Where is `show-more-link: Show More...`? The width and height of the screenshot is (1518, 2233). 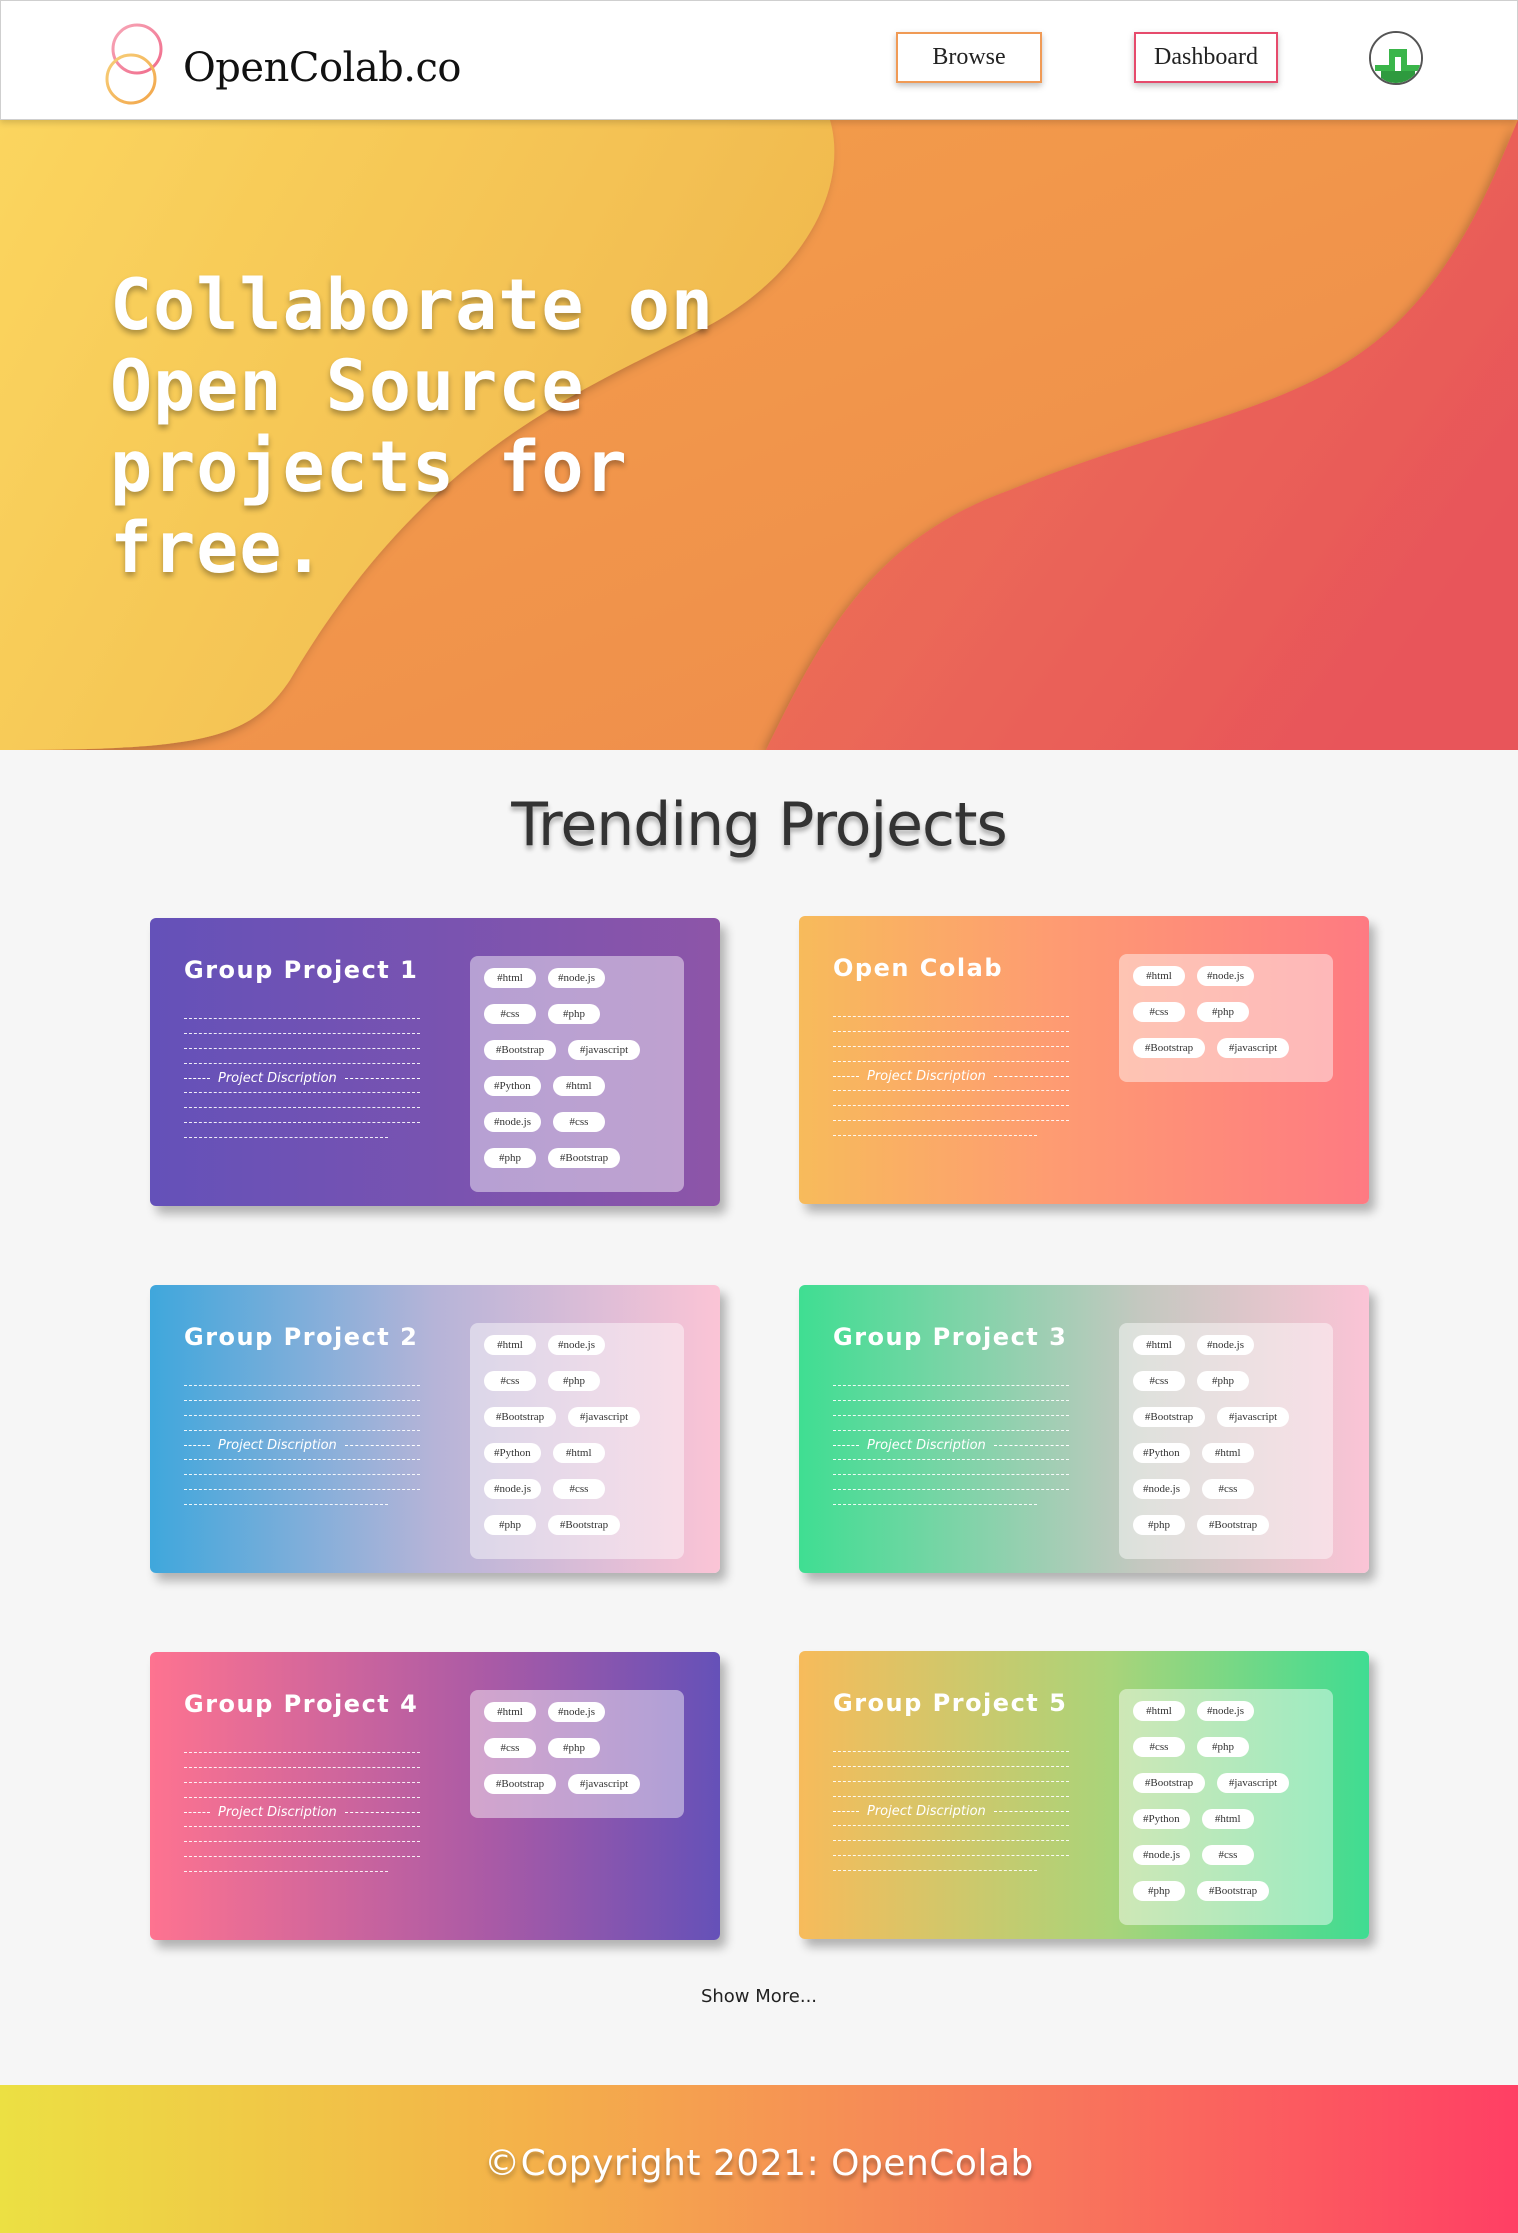 show-more-link: Show More... is located at coordinates (759, 1996).